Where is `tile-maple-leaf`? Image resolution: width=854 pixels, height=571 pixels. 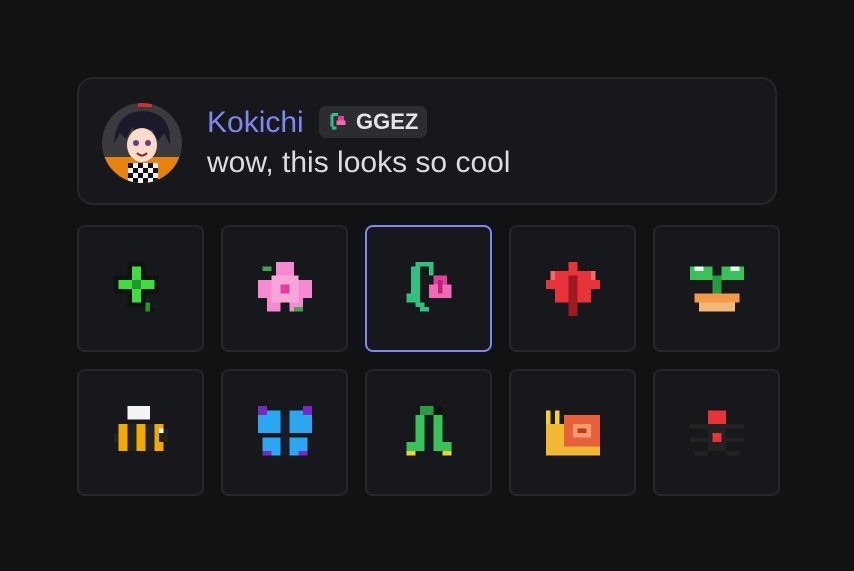
tile-maple-leaf is located at coordinates (572, 288).